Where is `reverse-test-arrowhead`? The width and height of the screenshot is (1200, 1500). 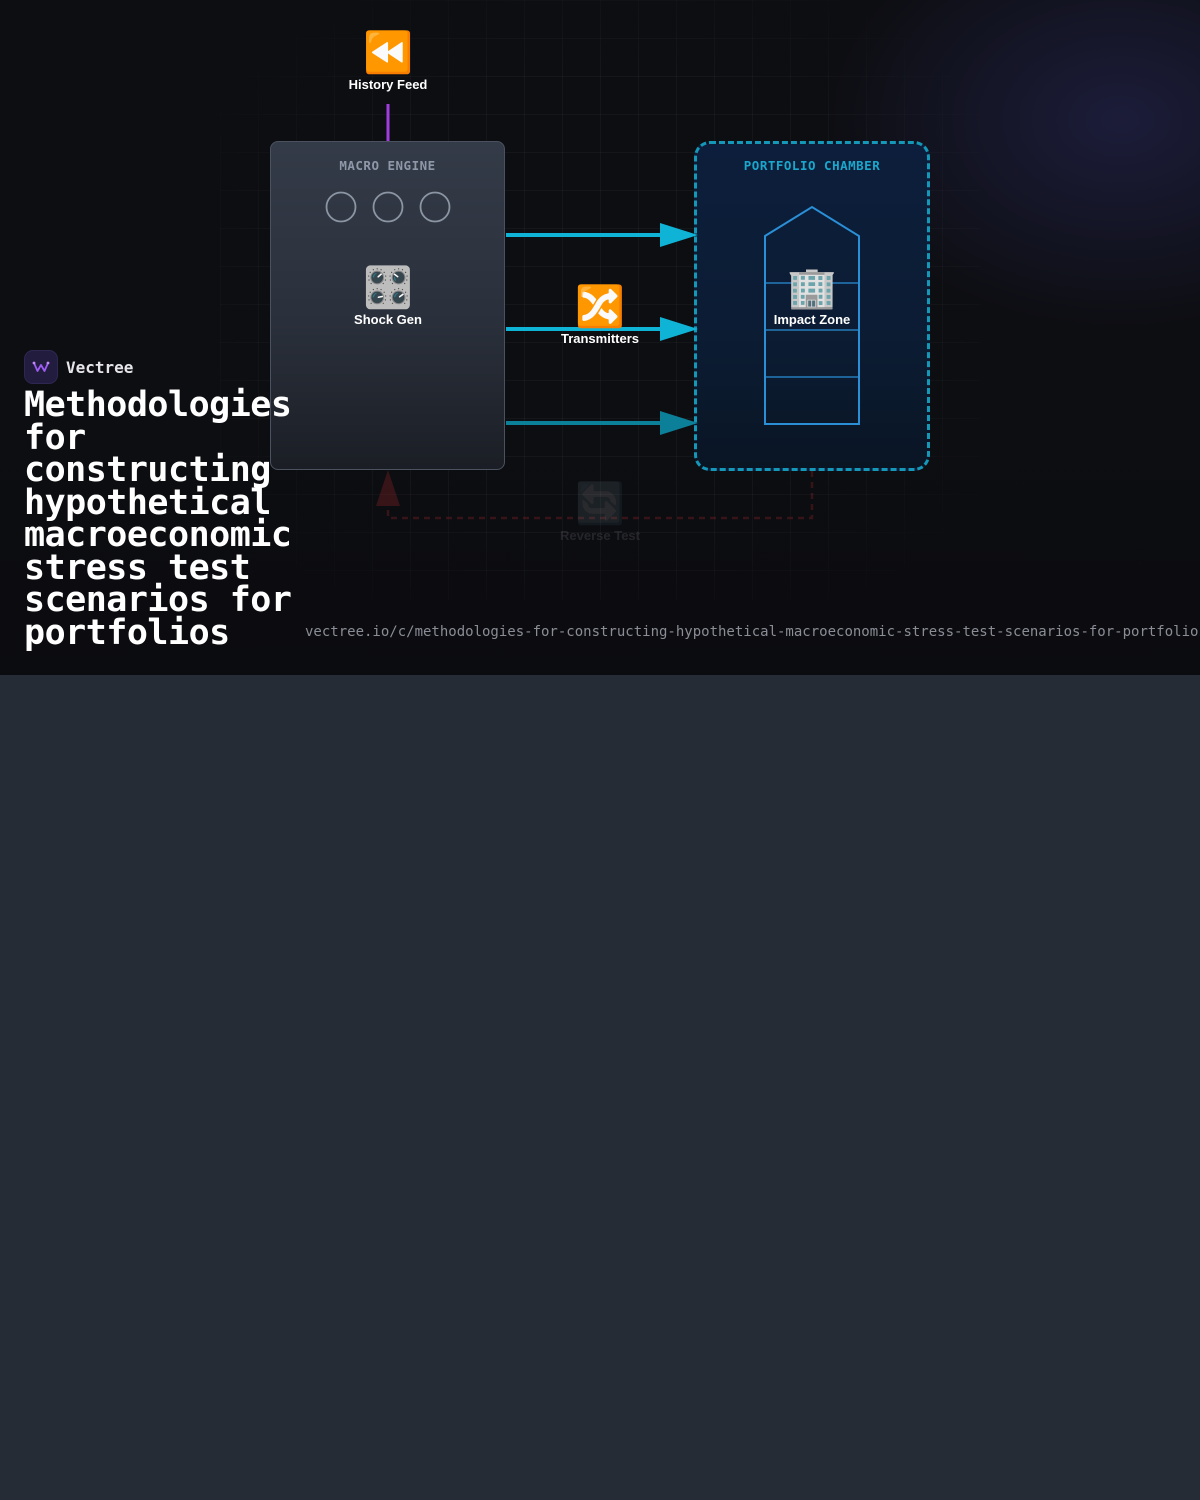 reverse-test-arrowhead is located at coordinates (388, 488).